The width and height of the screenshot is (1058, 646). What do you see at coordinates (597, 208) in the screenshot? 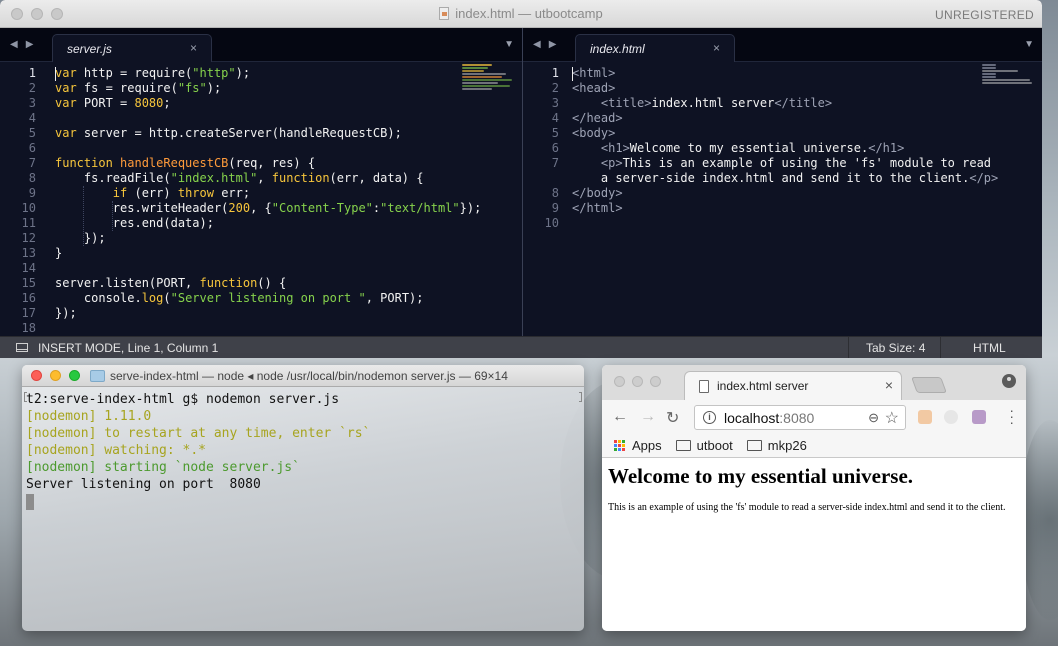
I see `code-token: </html>` at bounding box center [597, 208].